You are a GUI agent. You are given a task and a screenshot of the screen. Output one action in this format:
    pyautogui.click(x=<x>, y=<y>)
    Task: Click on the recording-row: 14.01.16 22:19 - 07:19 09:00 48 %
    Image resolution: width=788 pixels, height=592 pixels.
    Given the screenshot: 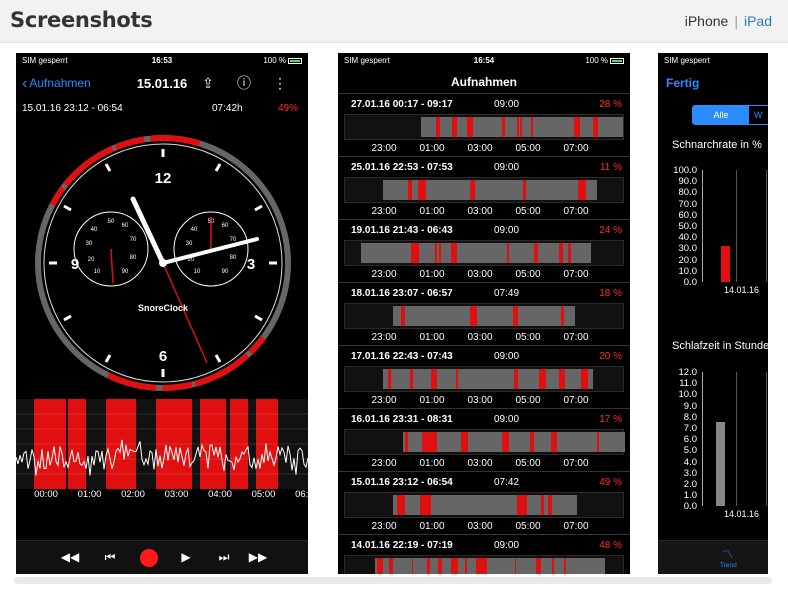 What is the action you would take?
    pyautogui.click(x=484, y=554)
    